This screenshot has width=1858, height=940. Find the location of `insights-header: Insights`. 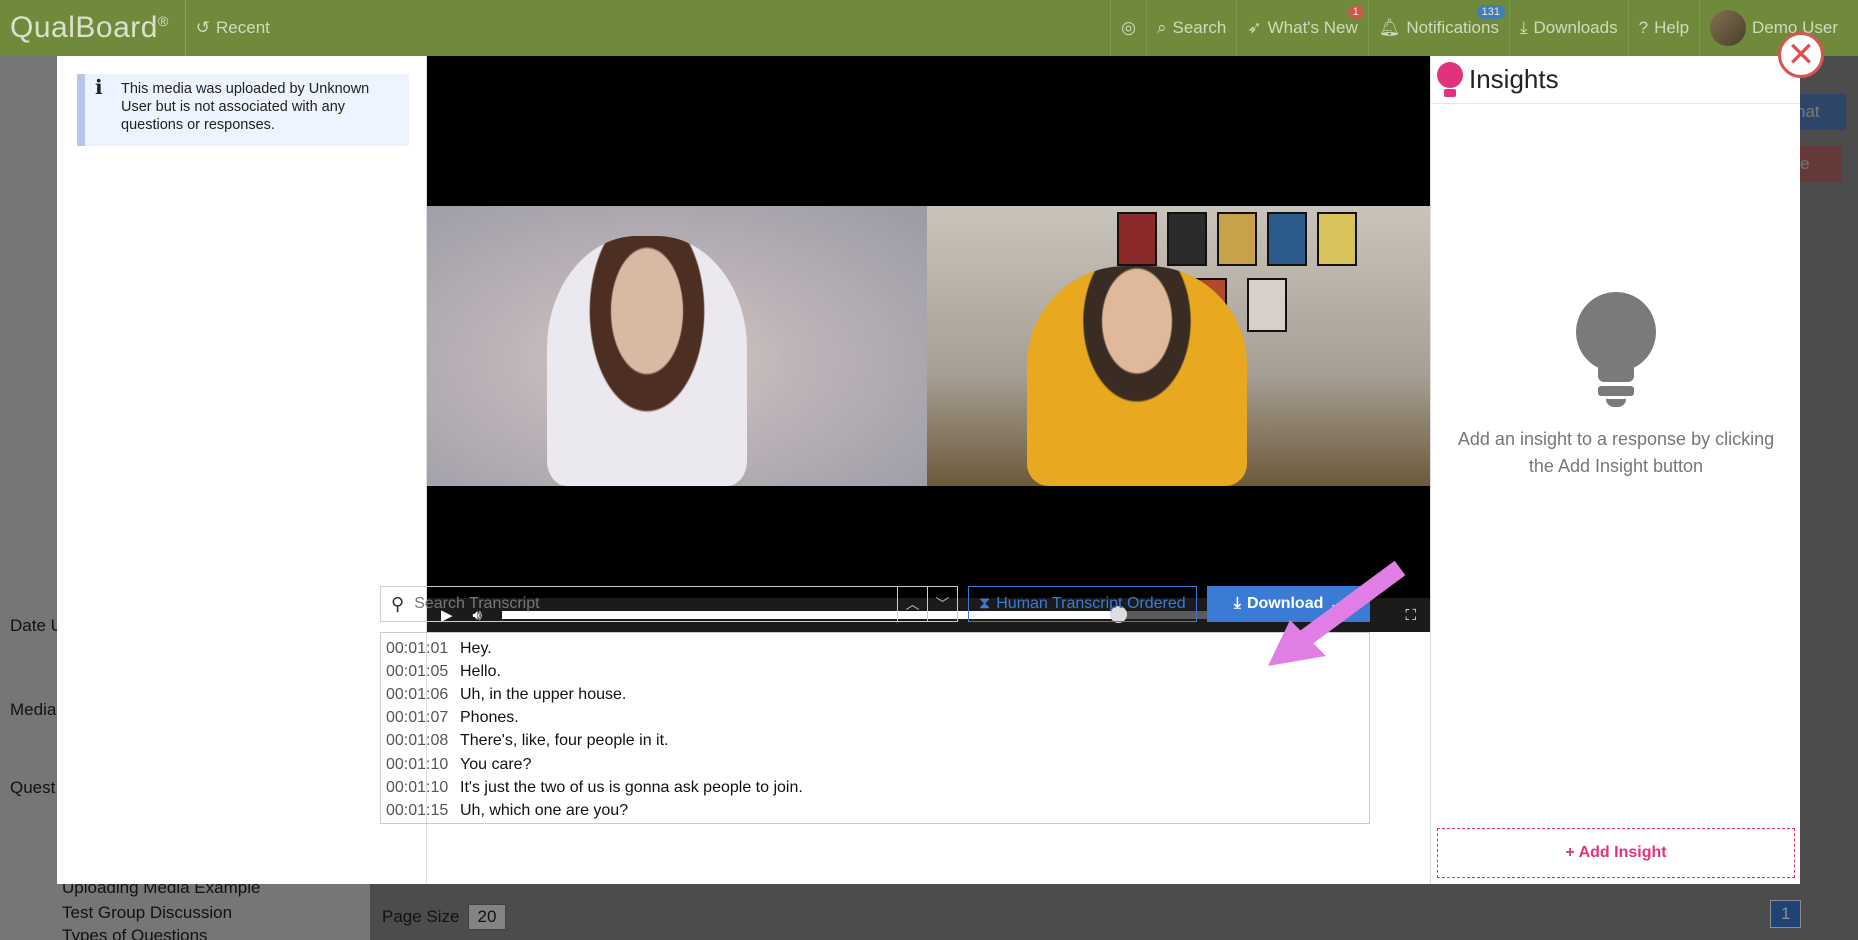

insights-header: Insights is located at coordinates (1615, 80).